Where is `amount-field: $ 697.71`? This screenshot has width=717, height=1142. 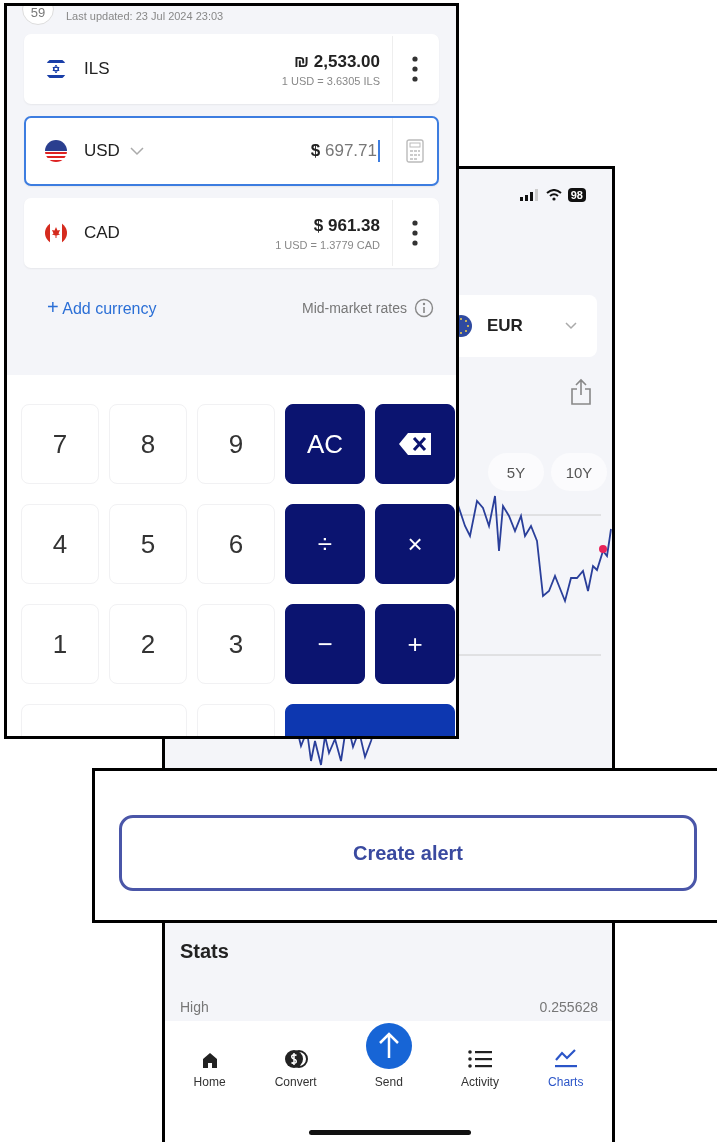
amount-field: $ 697.71 is located at coordinates (345, 151).